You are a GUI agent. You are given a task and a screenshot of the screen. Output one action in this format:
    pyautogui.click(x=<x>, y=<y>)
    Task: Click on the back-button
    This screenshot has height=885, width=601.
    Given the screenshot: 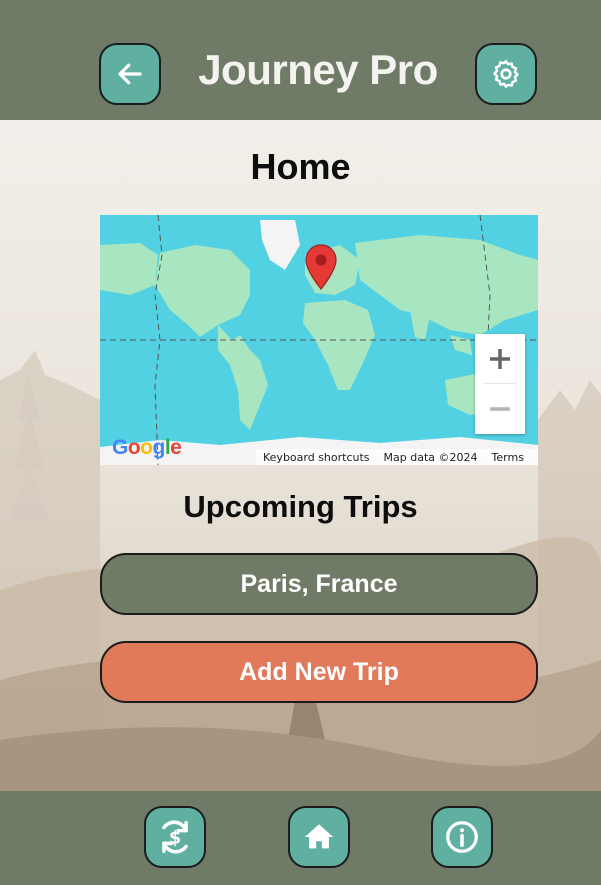 What is the action you would take?
    pyautogui.click(x=130, y=74)
    